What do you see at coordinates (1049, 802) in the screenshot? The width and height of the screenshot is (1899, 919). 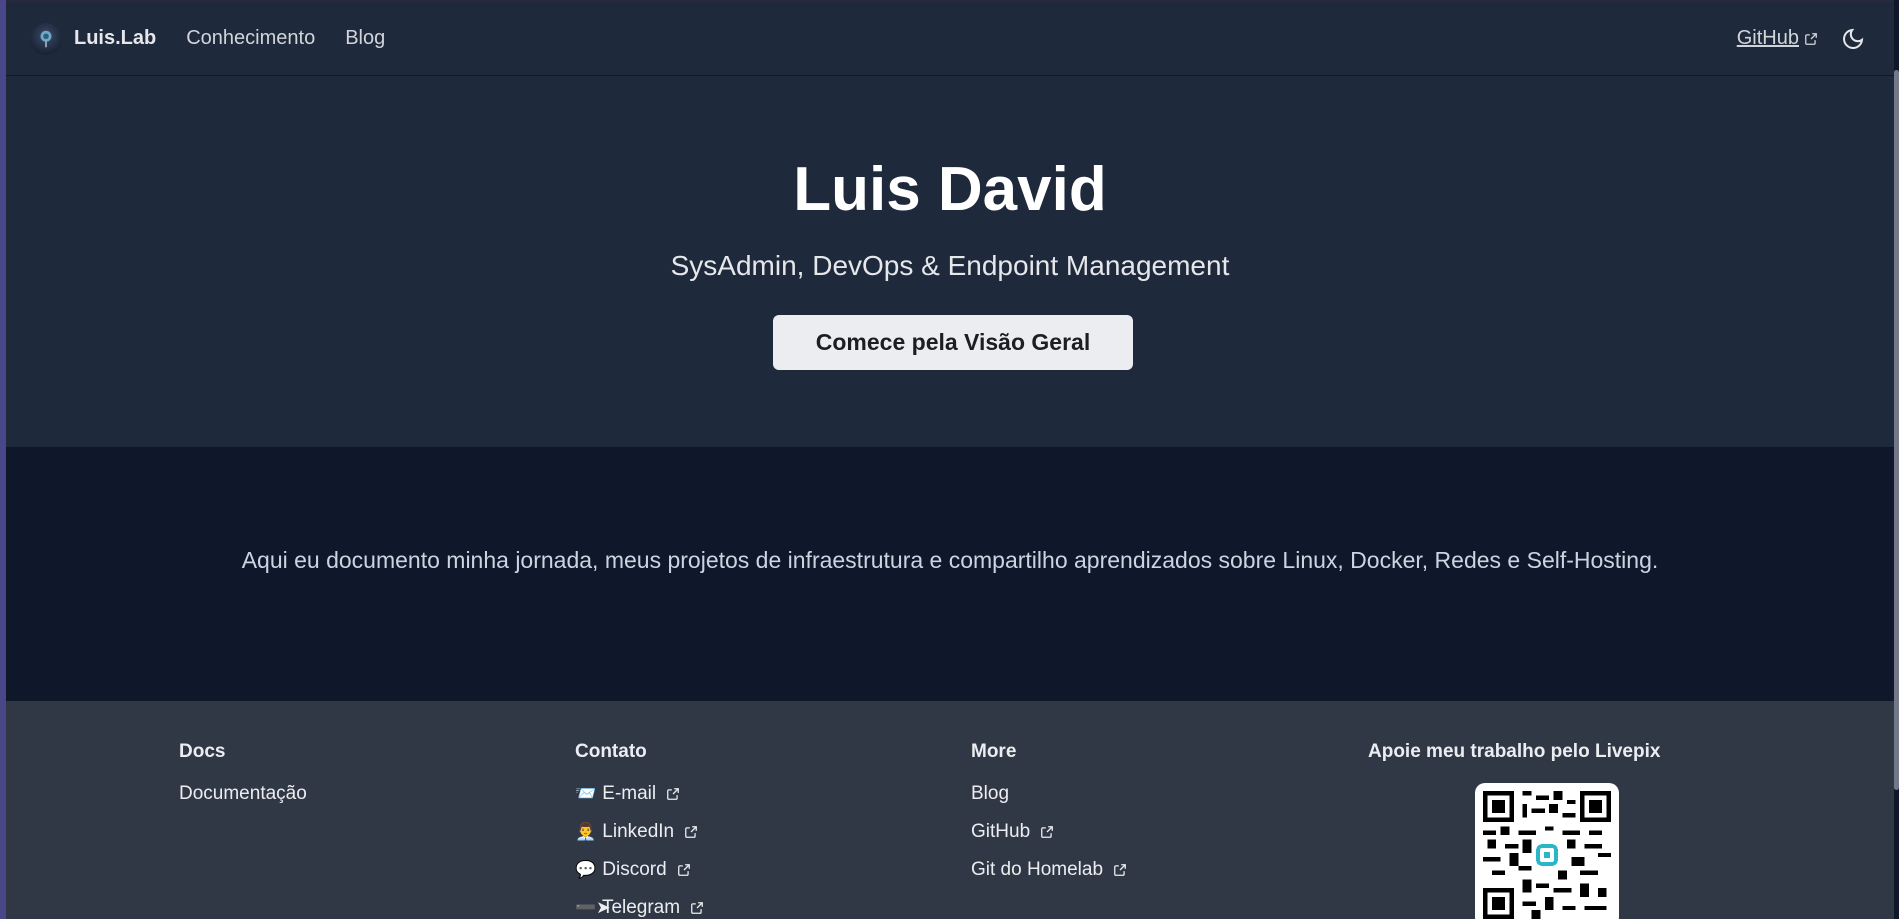 I see `footer-link-blog: Blog` at bounding box center [1049, 802].